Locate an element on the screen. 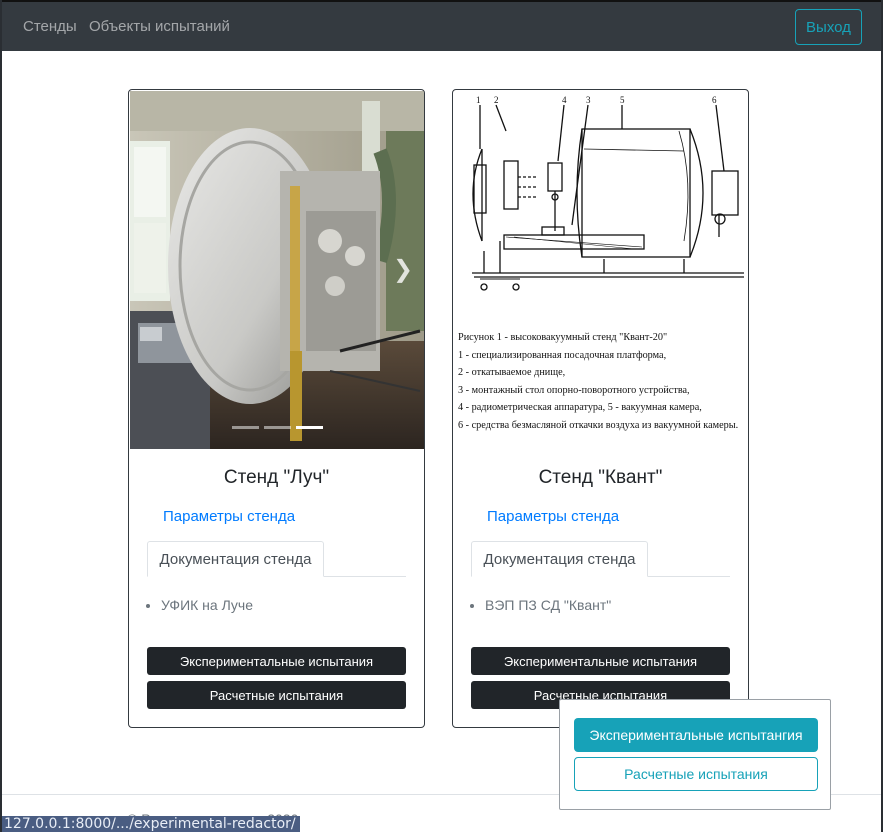 This screenshot has height=832, width=883. schema-number: 1 is located at coordinates (478, 100).